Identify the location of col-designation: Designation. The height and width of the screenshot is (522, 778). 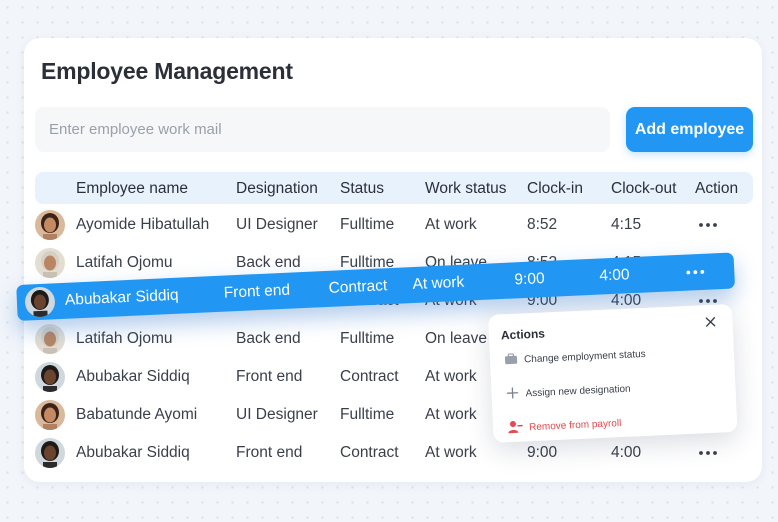
(277, 189).